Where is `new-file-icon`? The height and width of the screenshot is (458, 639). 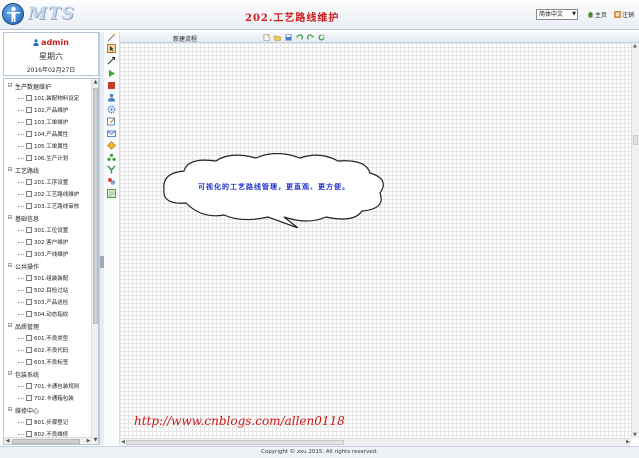 new-file-icon is located at coordinates (266, 37).